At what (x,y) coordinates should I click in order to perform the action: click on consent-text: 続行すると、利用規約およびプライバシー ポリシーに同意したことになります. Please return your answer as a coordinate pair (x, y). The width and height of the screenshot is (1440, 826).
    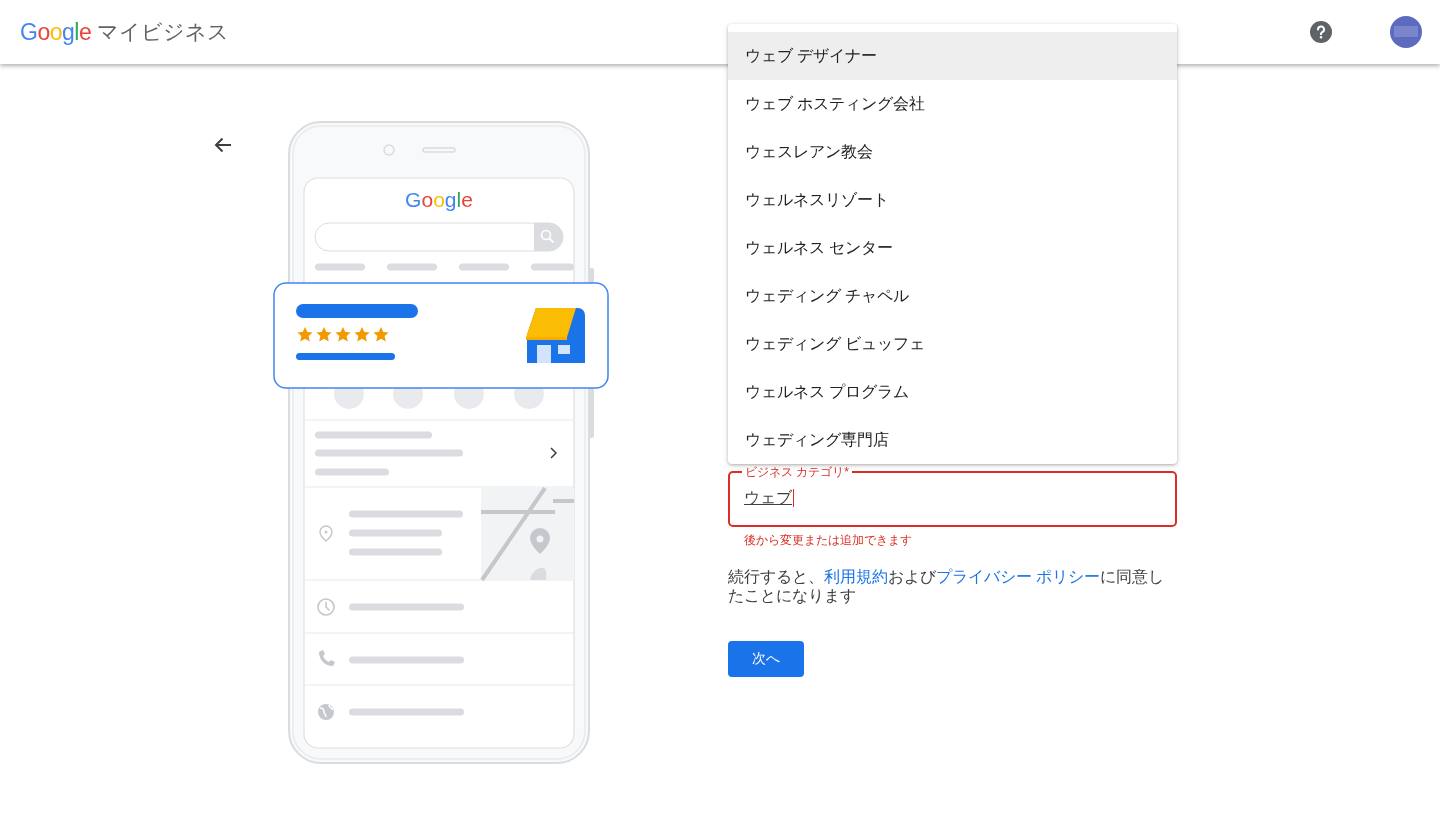
    Looking at the image, I should click on (947, 586).